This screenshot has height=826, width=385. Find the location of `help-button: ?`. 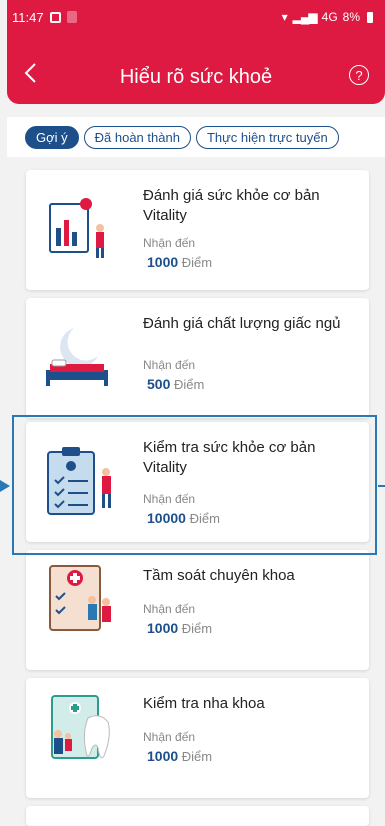

help-button: ? is located at coordinates (359, 75).